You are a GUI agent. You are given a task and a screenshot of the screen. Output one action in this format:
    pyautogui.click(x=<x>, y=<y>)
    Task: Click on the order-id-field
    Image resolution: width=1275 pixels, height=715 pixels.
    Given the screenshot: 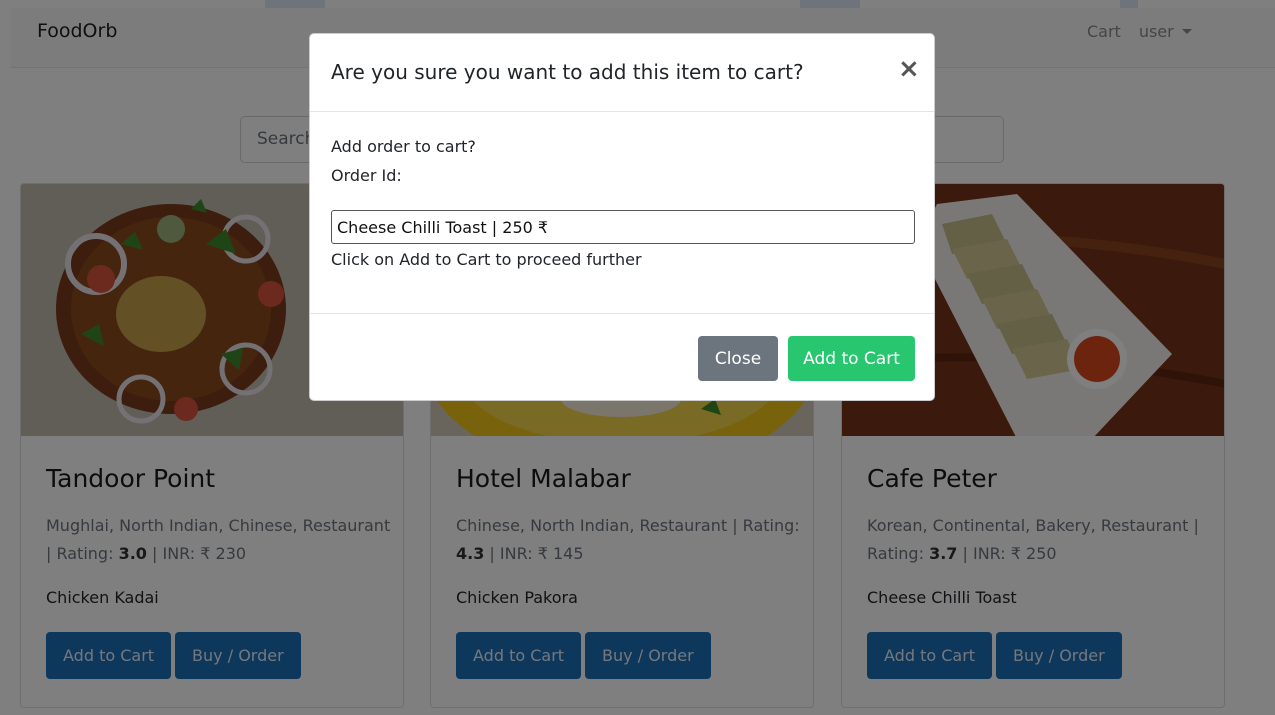 What is the action you would take?
    pyautogui.click(x=623, y=227)
    